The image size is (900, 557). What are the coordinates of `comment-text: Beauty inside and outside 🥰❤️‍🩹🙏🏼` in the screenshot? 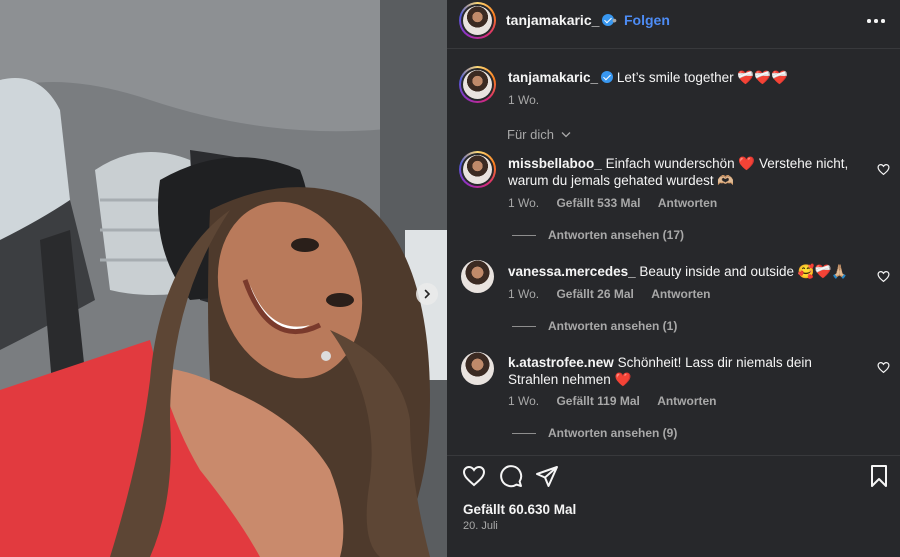 It's located at (744, 271).